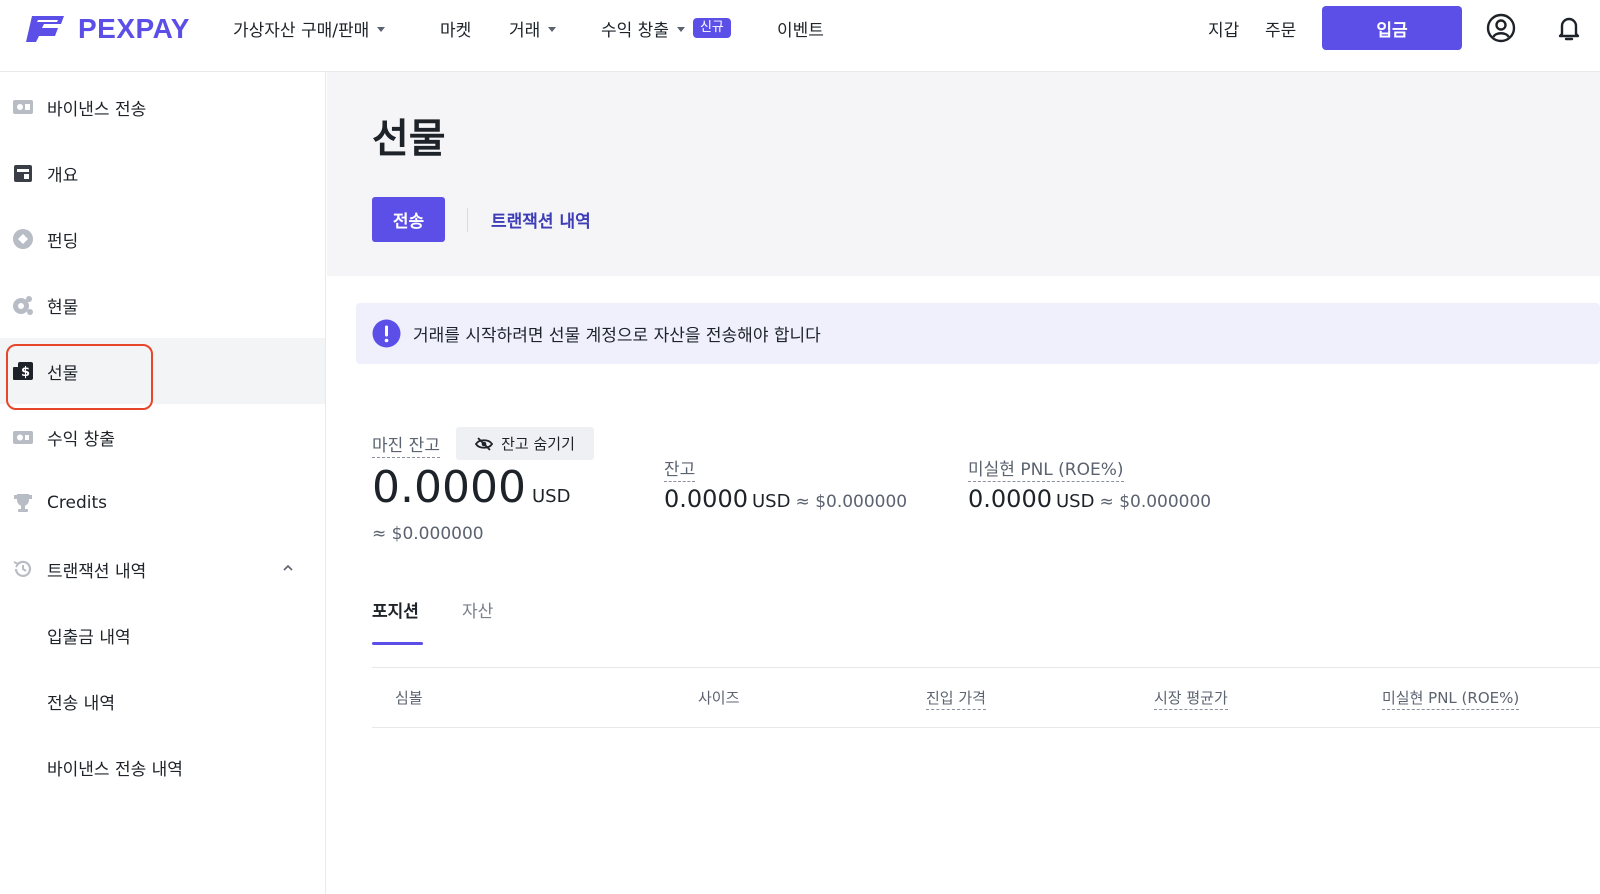 The image size is (1600, 894). What do you see at coordinates (851, 502) in the screenshot?
I see `balance-approx: ≈ $0.000000` at bounding box center [851, 502].